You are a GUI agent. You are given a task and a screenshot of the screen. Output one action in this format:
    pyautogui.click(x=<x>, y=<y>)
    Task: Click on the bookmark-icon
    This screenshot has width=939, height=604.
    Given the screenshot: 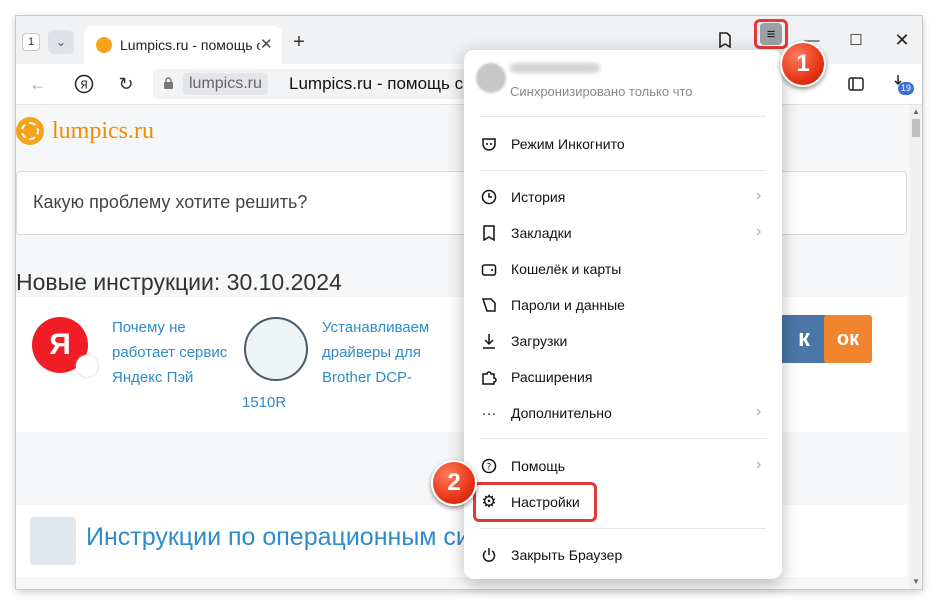 What is the action you would take?
    pyautogui.click(x=489, y=233)
    